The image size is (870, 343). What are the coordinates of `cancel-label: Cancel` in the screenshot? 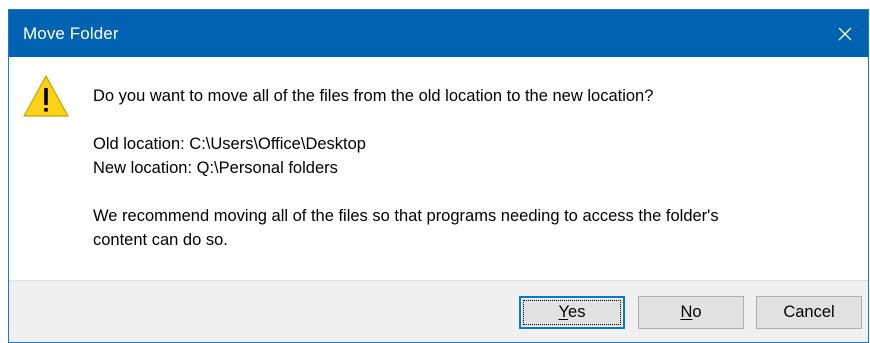 It's located at (809, 312).